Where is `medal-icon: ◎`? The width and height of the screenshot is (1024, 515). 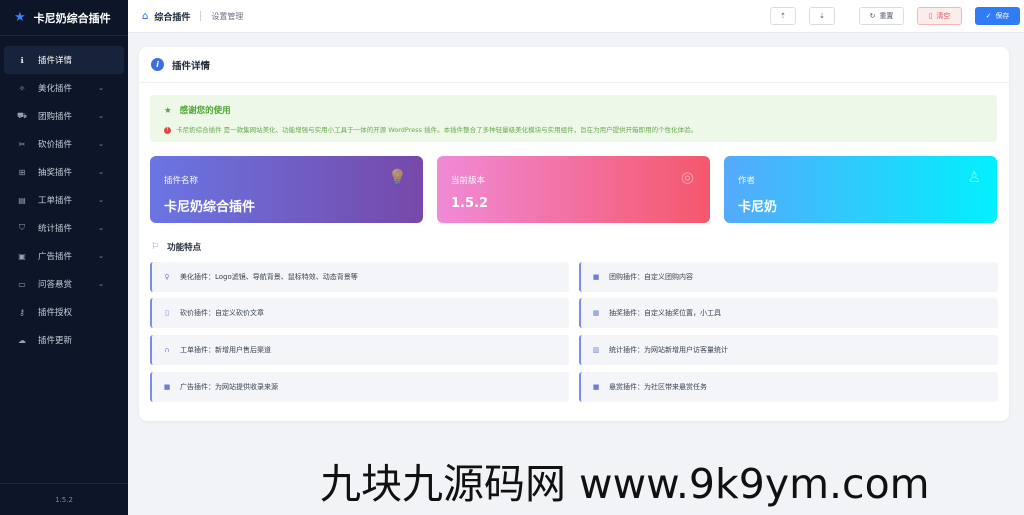
medal-icon: ◎ is located at coordinates (687, 177).